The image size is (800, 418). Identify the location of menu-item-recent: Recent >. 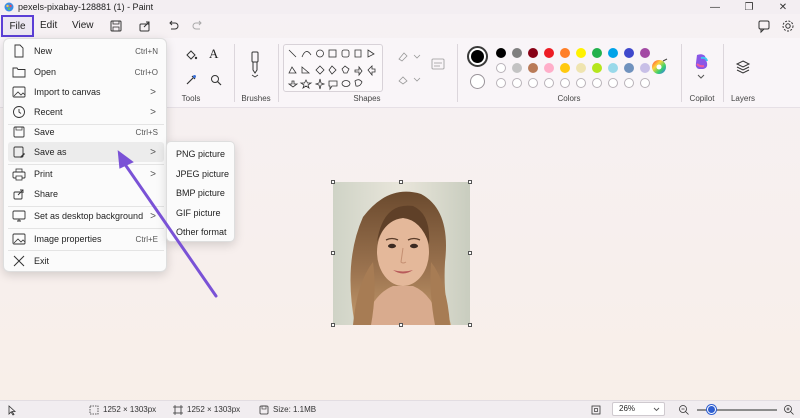
(86, 112).